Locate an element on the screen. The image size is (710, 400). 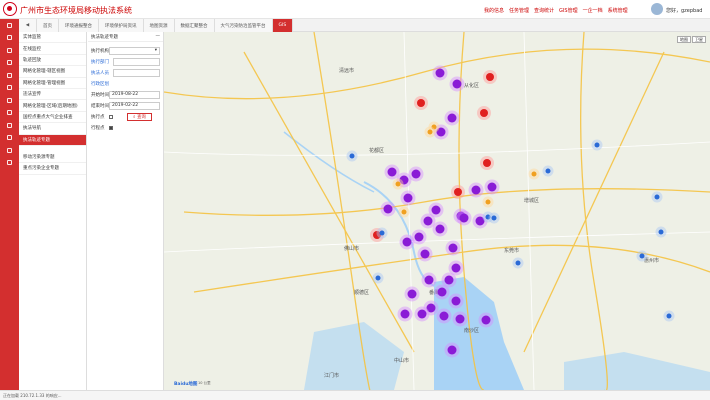
tab-3: 地图资源 is located at coordinates (159, 25).